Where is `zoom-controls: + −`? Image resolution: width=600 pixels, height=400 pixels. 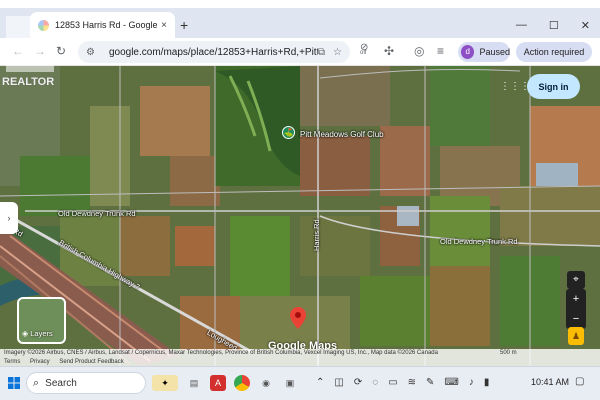
zoom-controls: + − is located at coordinates (576, 309).